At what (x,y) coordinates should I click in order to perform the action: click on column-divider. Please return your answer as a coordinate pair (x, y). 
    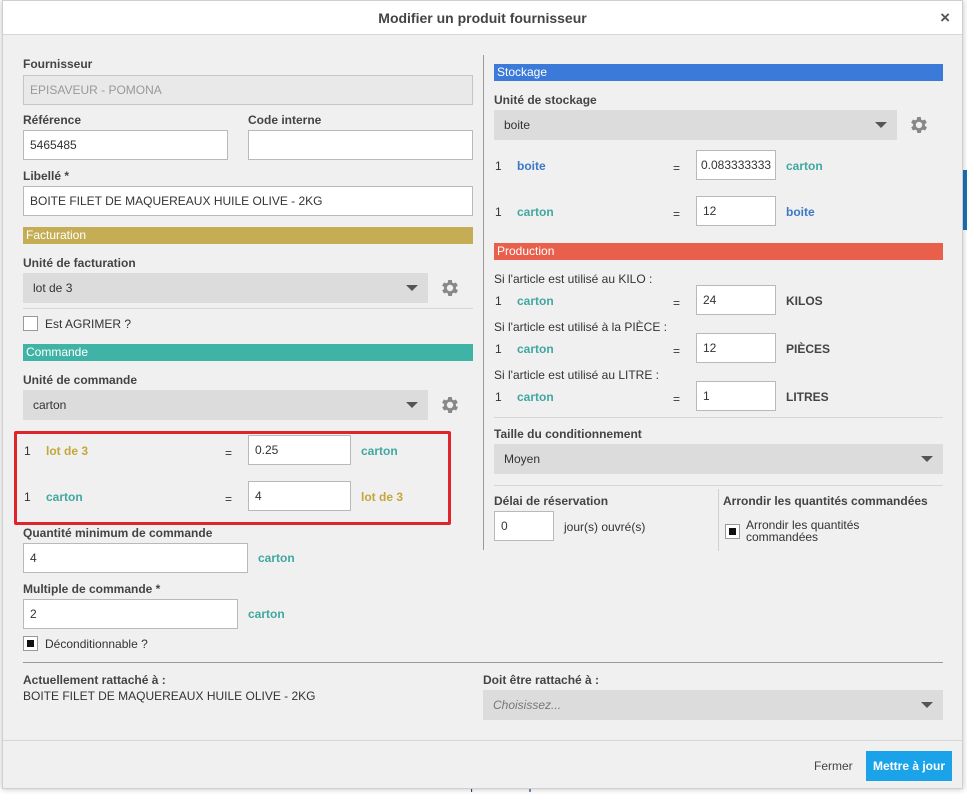
    Looking at the image, I should click on (483, 302).